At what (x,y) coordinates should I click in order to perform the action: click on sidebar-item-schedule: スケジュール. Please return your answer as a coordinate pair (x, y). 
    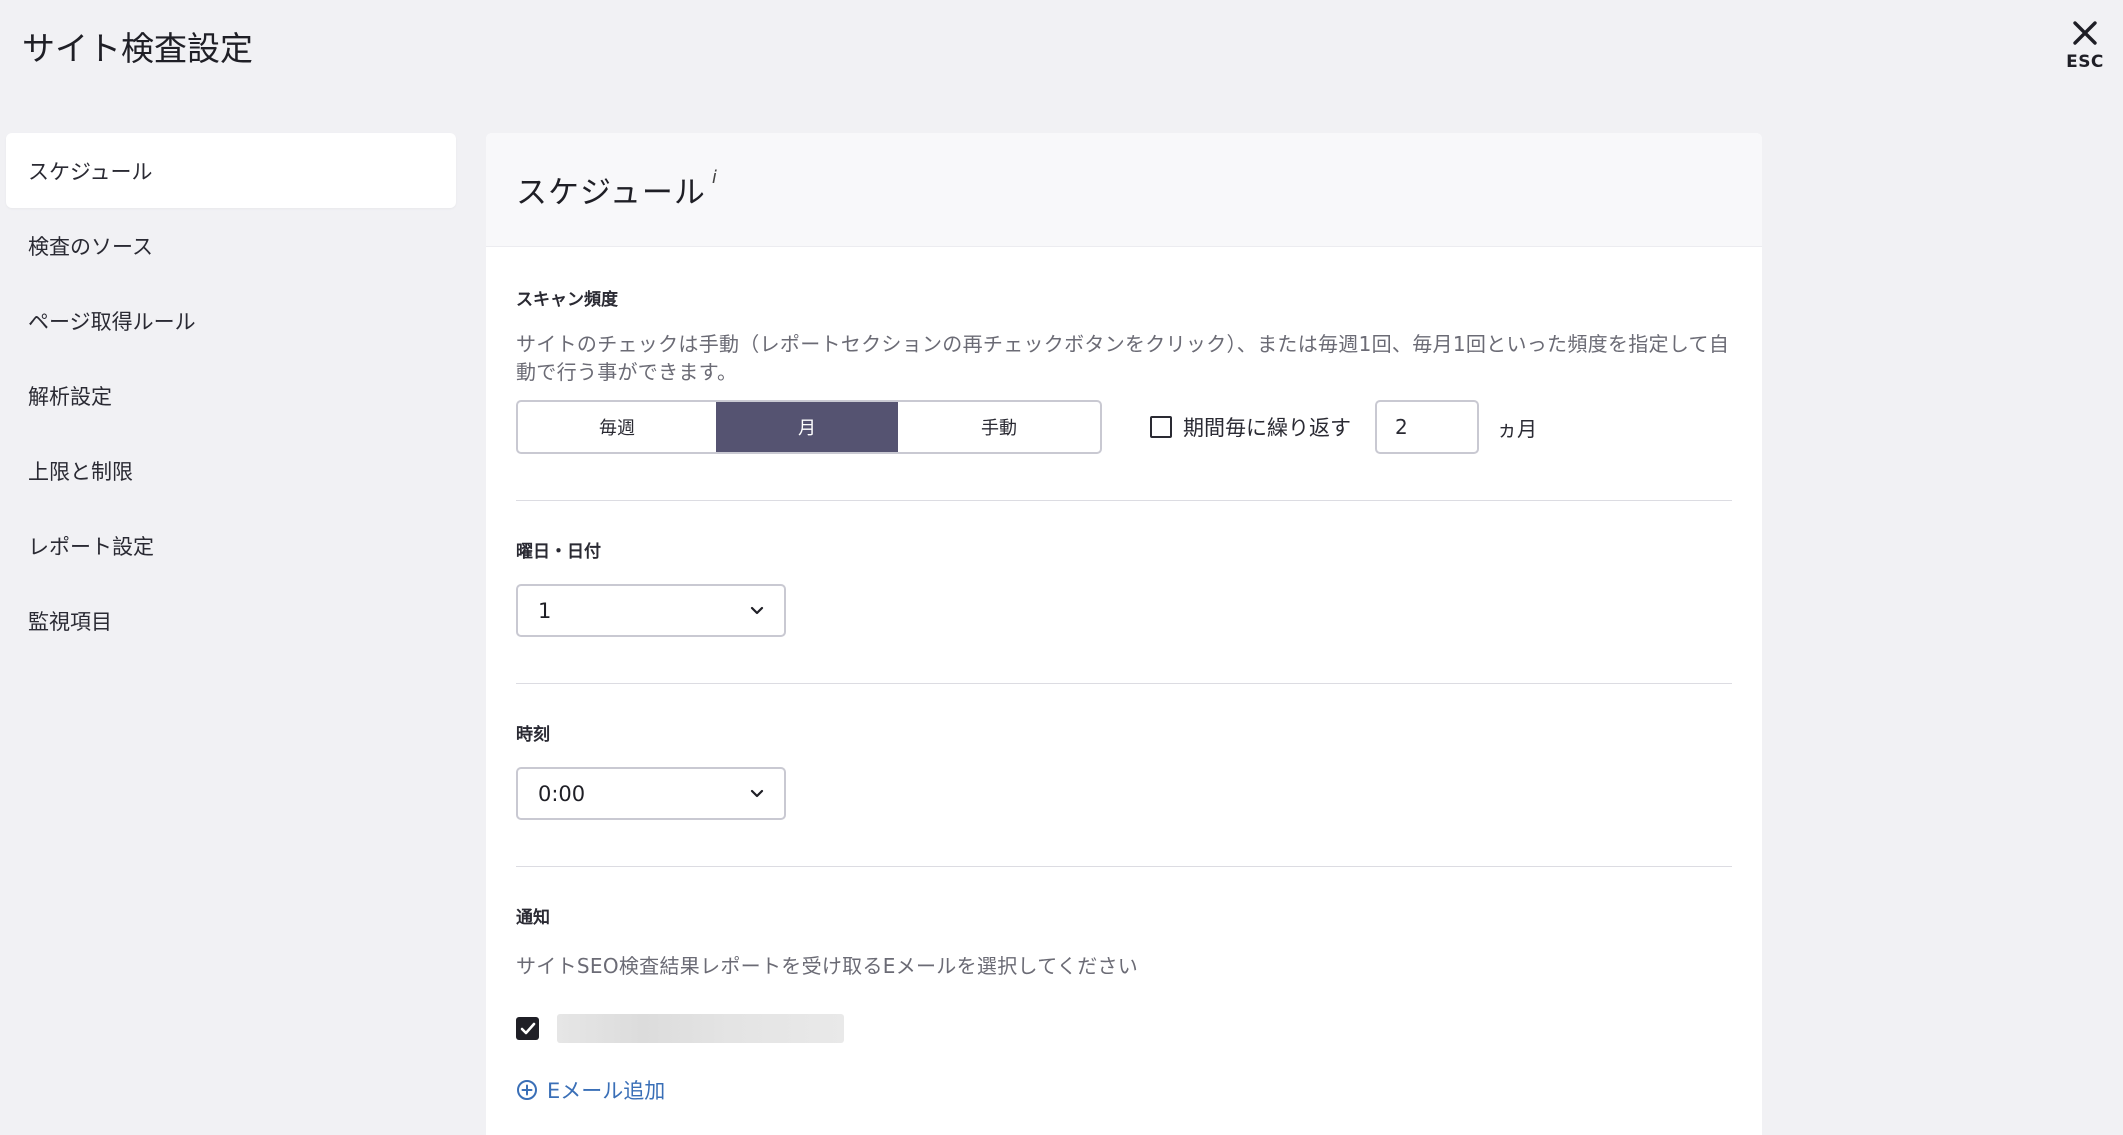
    Looking at the image, I should click on (231, 170).